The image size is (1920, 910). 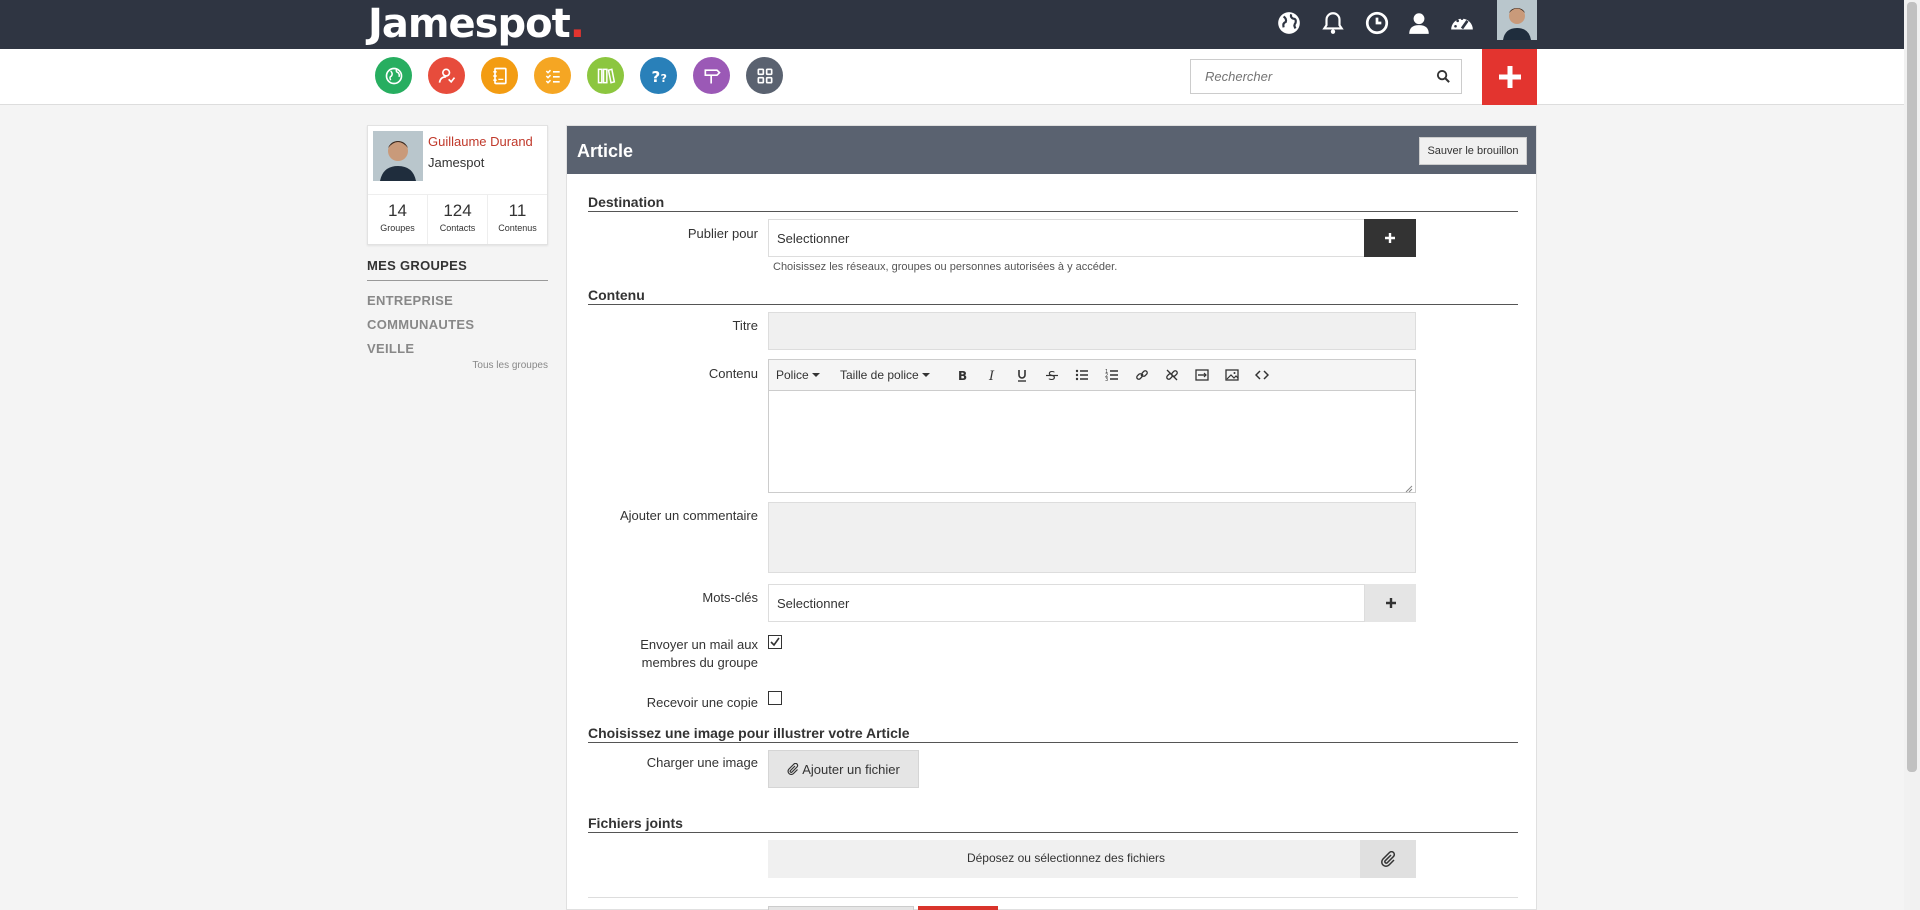 I want to click on publish-add-button, so click(x=1390, y=238).